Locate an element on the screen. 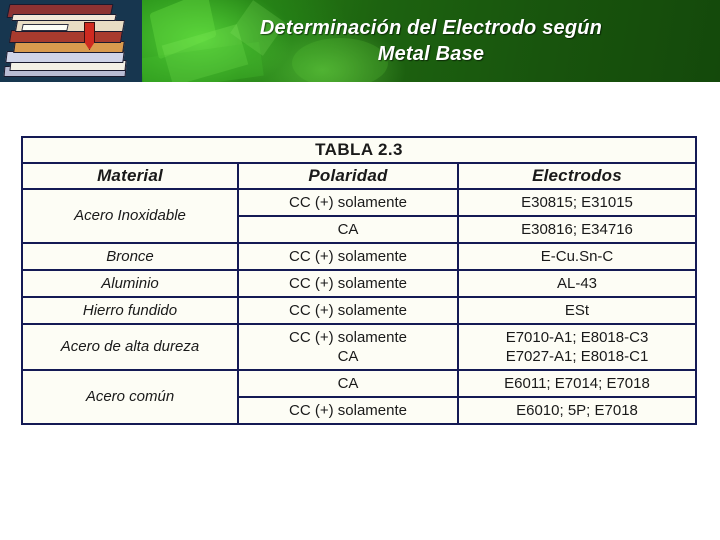 This screenshot has height=540, width=720. cell-material: Acero Inoxidable is located at coordinates (130, 216).